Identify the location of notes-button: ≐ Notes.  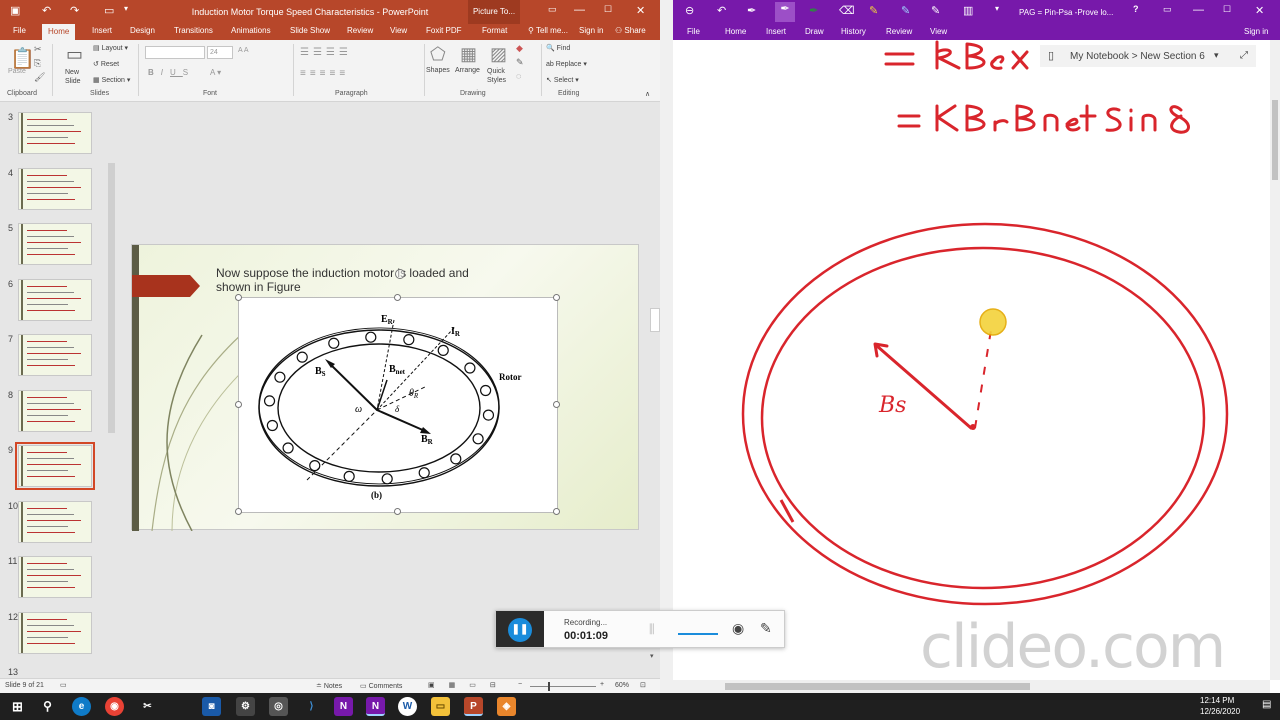
(329, 686).